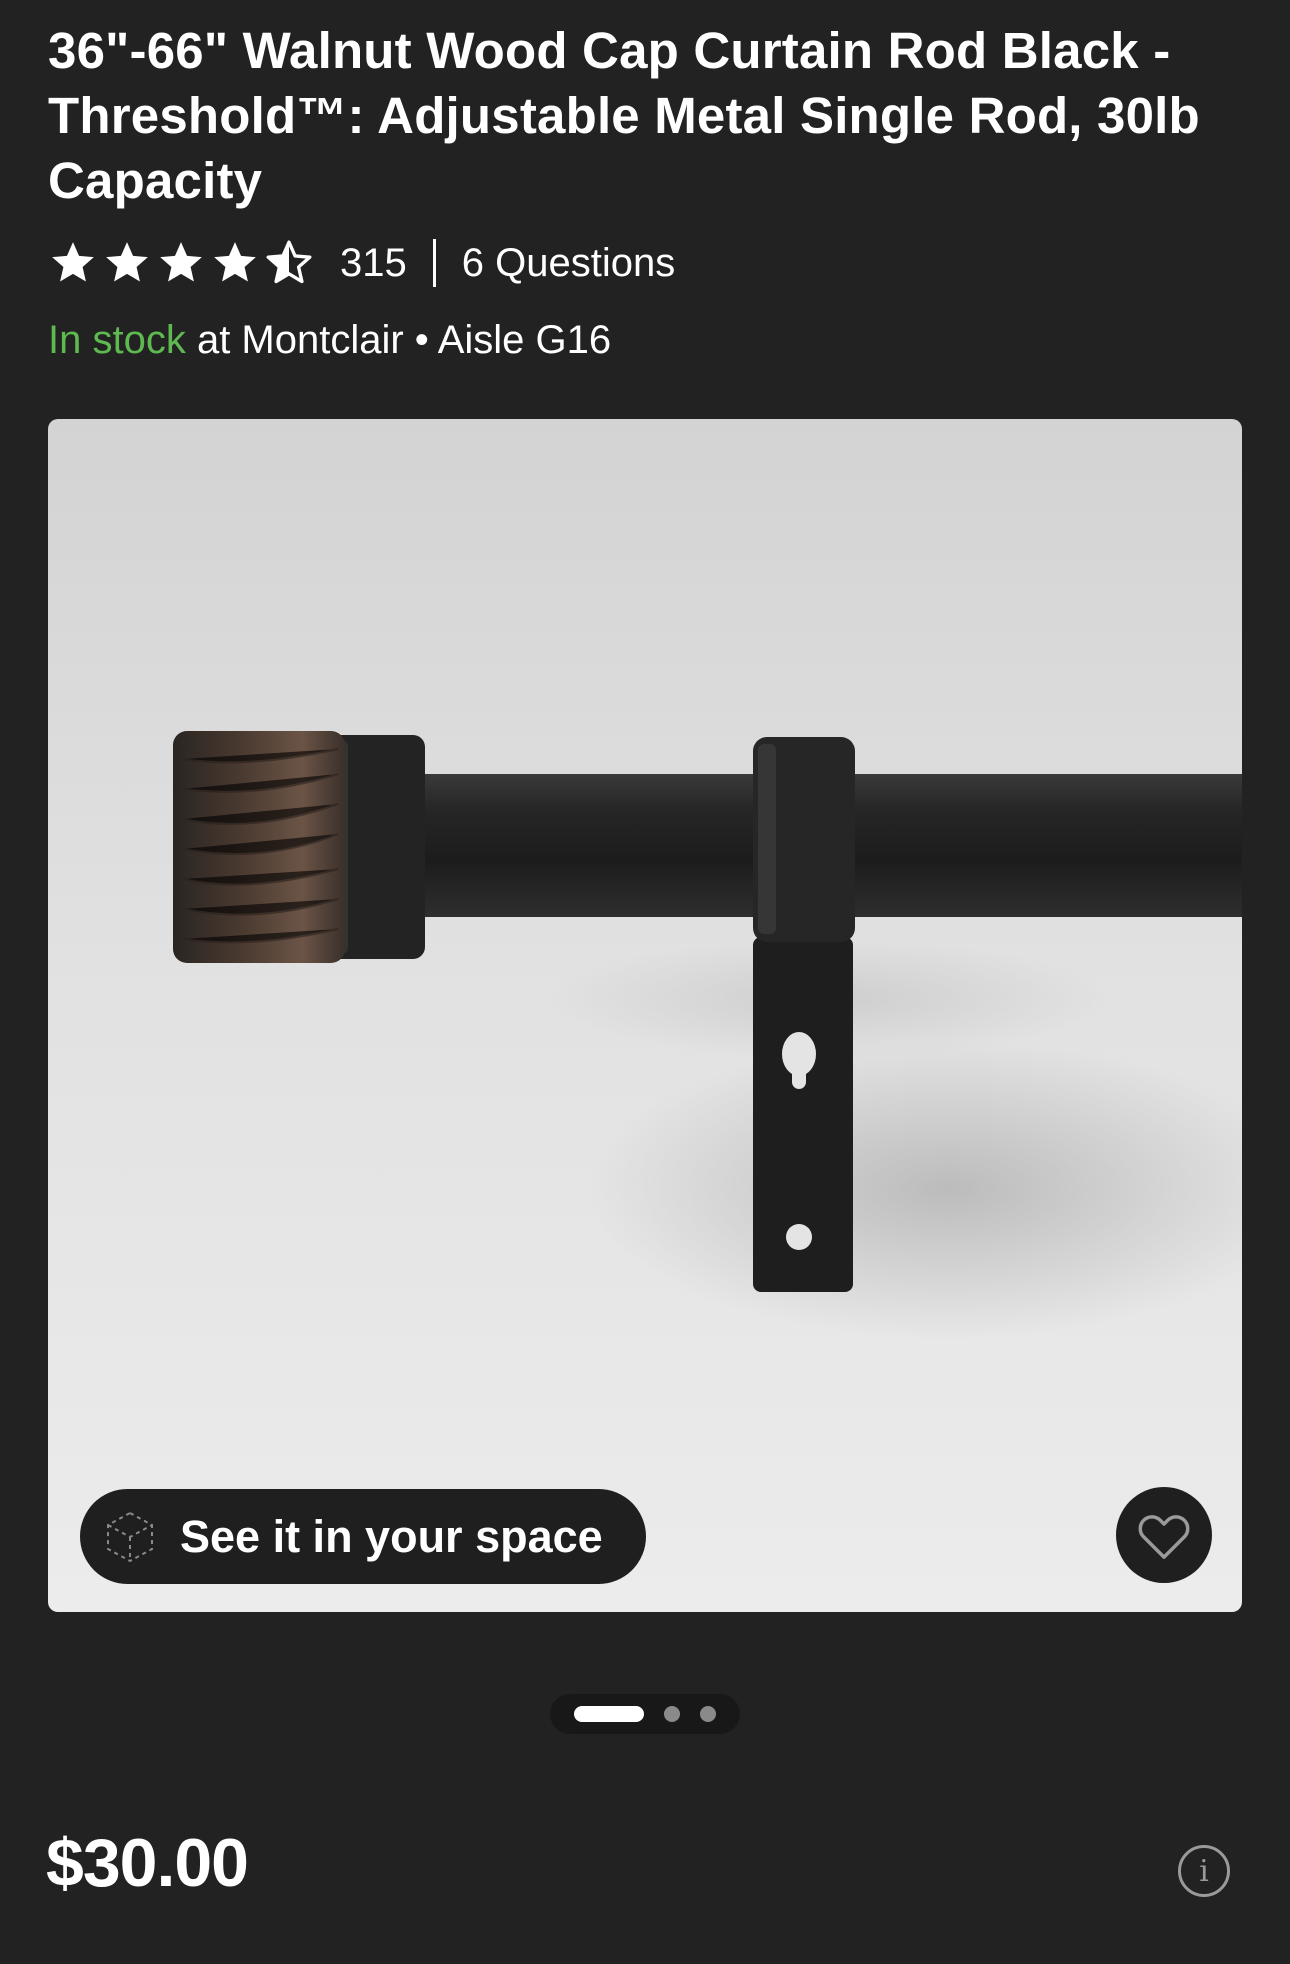 Image resolution: width=1290 pixels, height=1964 pixels. I want to click on star-rating, so click(181, 263).